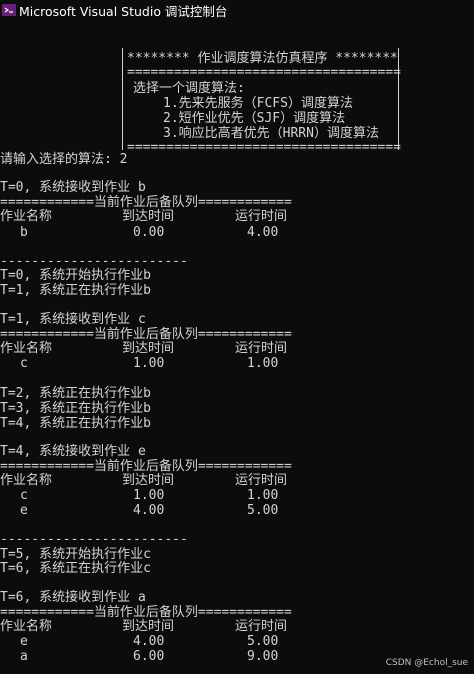  What do you see at coordinates (262, 58) in the screenshot?
I see `menu-header: ******** 作业调度算法仿真程序 ********` at bounding box center [262, 58].